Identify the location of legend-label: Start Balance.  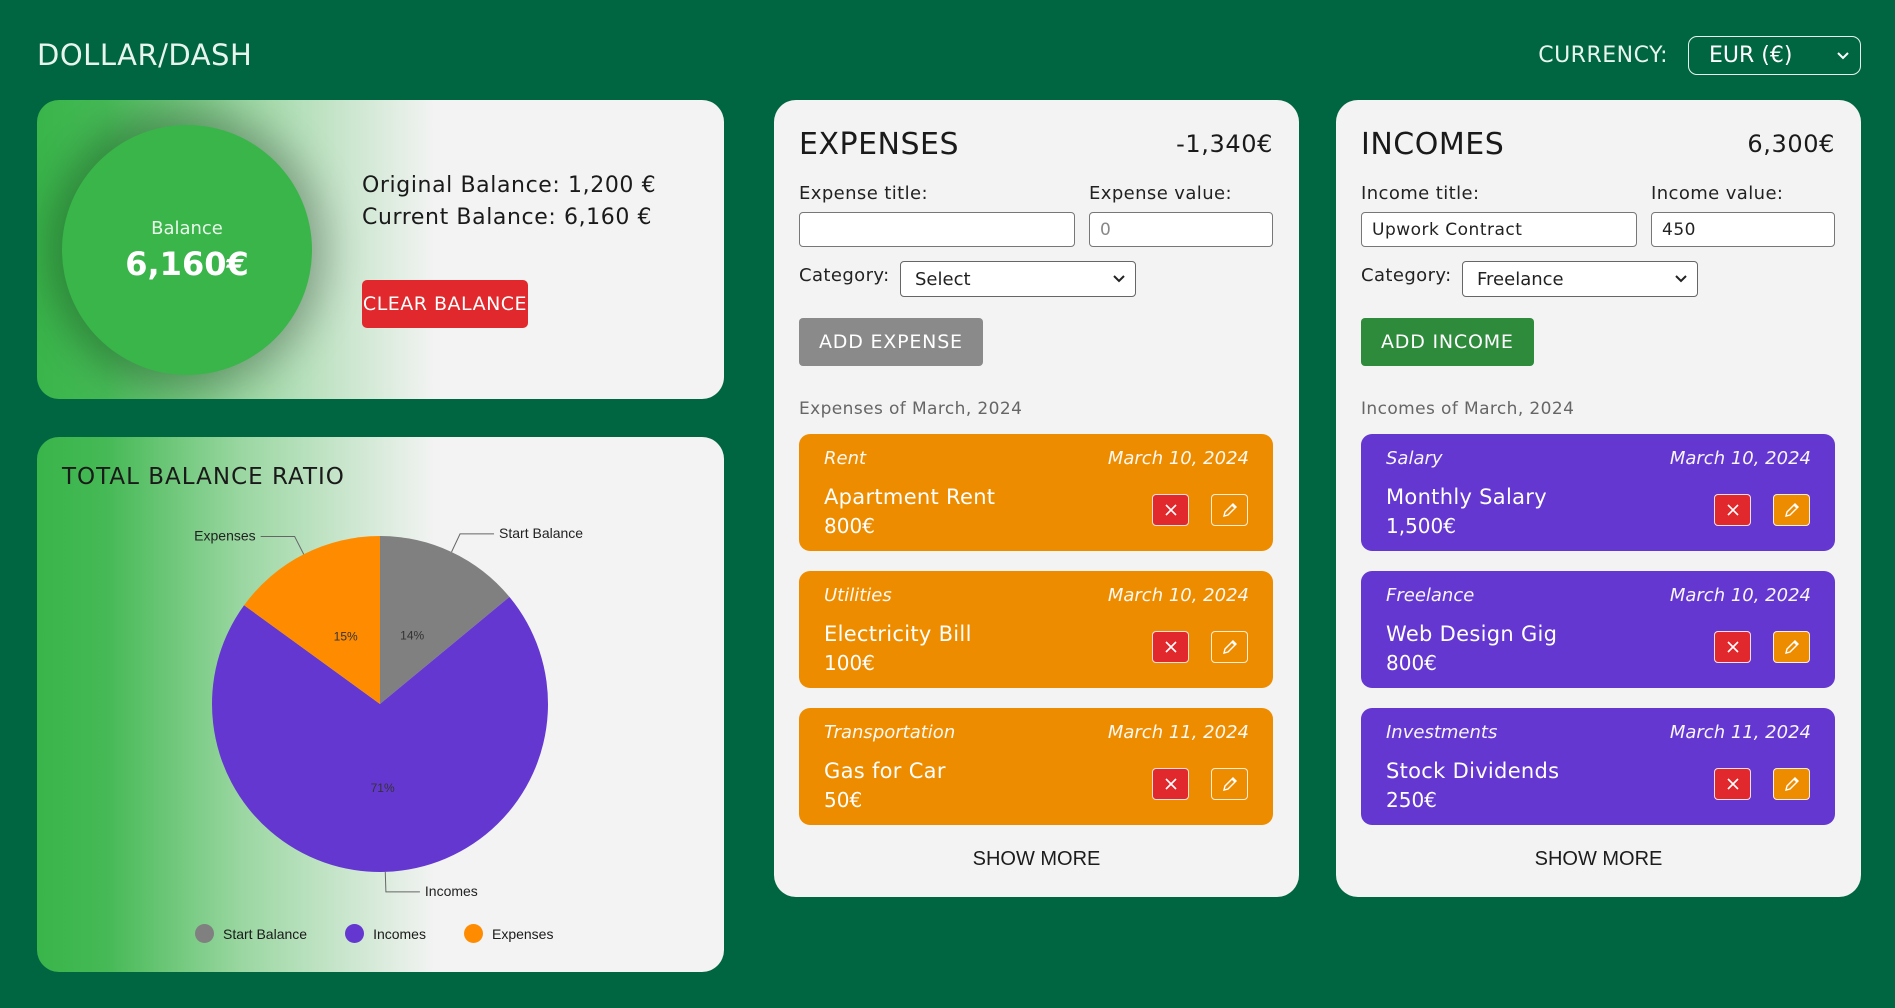
(265, 933).